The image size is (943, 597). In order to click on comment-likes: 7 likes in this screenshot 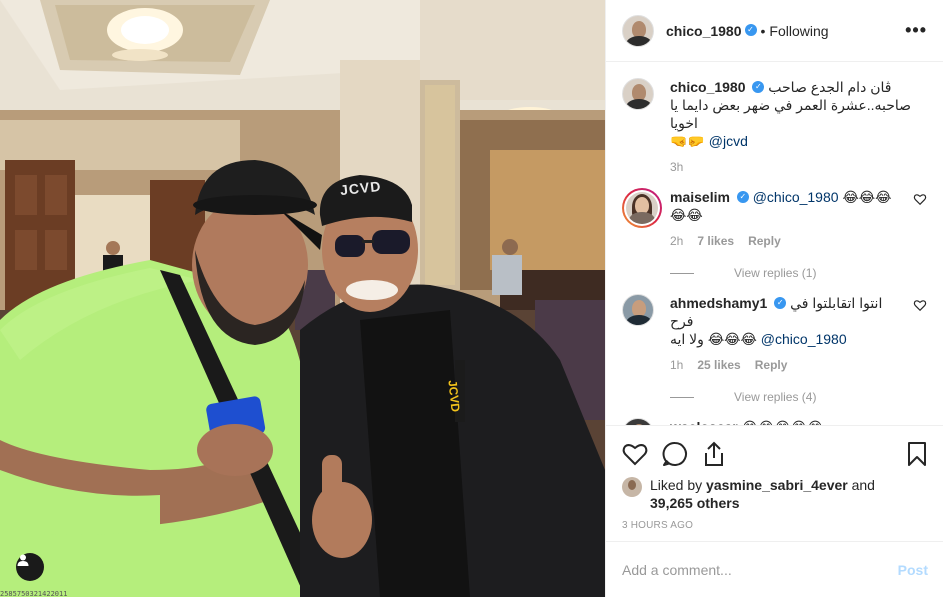, I will do `click(715, 241)`.